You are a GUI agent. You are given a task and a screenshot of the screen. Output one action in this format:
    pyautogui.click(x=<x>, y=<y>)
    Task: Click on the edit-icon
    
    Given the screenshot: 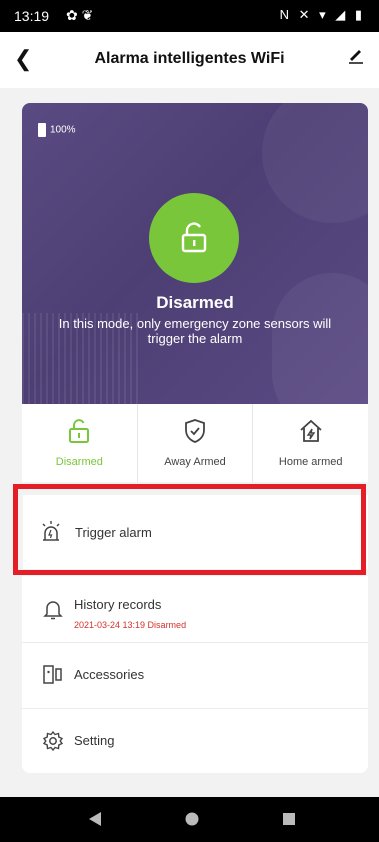 What is the action you would take?
    pyautogui.click(x=356, y=57)
    